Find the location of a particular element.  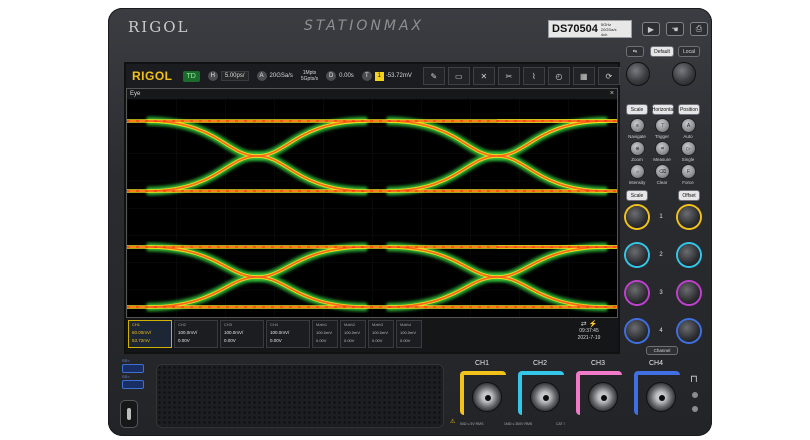

math1-status: Math1 100.0mV 0.00V is located at coordinates (325, 334).